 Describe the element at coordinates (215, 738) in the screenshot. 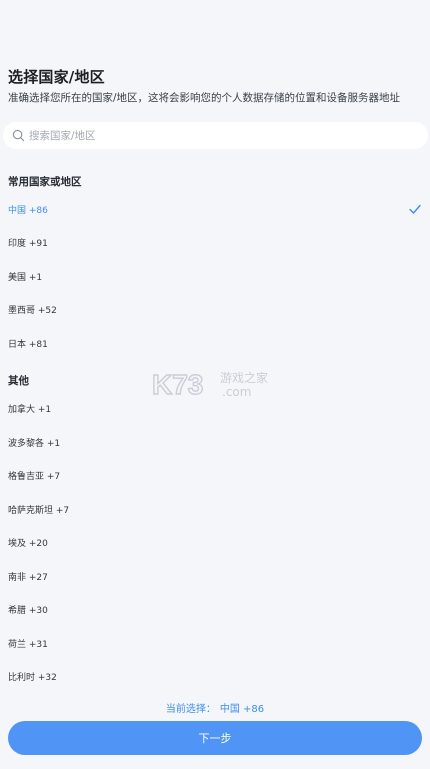

I see `next-button: 下一步` at that location.